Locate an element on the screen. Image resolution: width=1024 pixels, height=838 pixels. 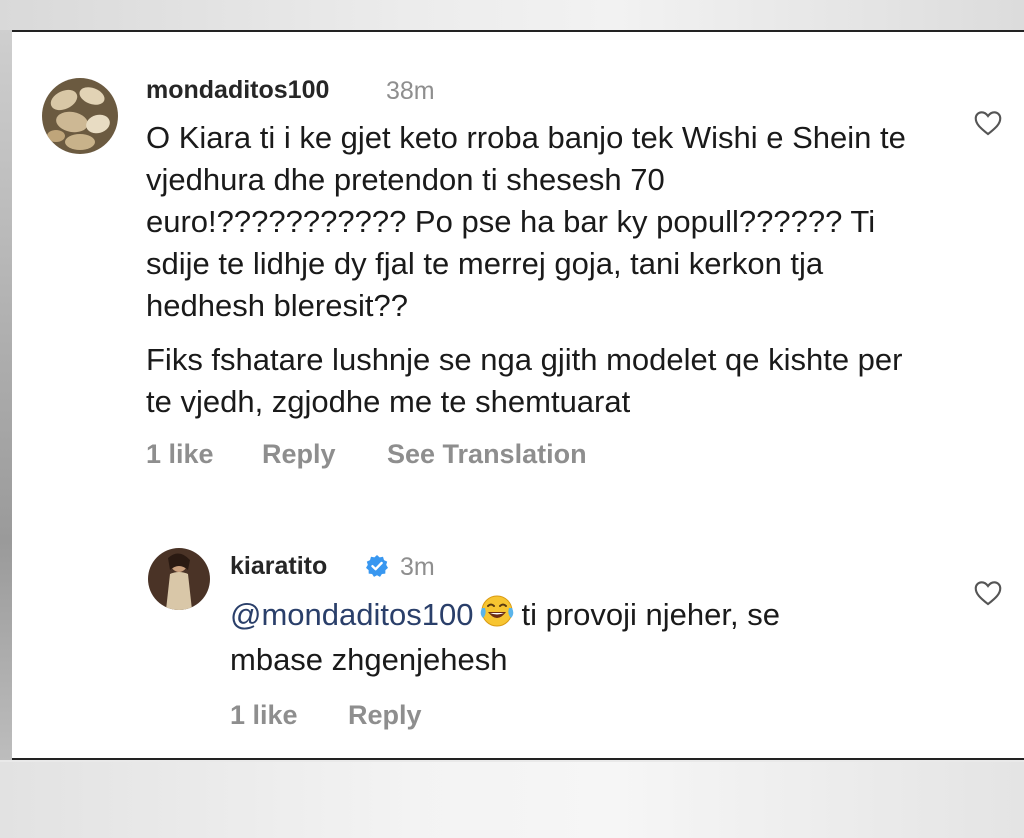
commenter-username: mondaditos100 is located at coordinates (237, 90).